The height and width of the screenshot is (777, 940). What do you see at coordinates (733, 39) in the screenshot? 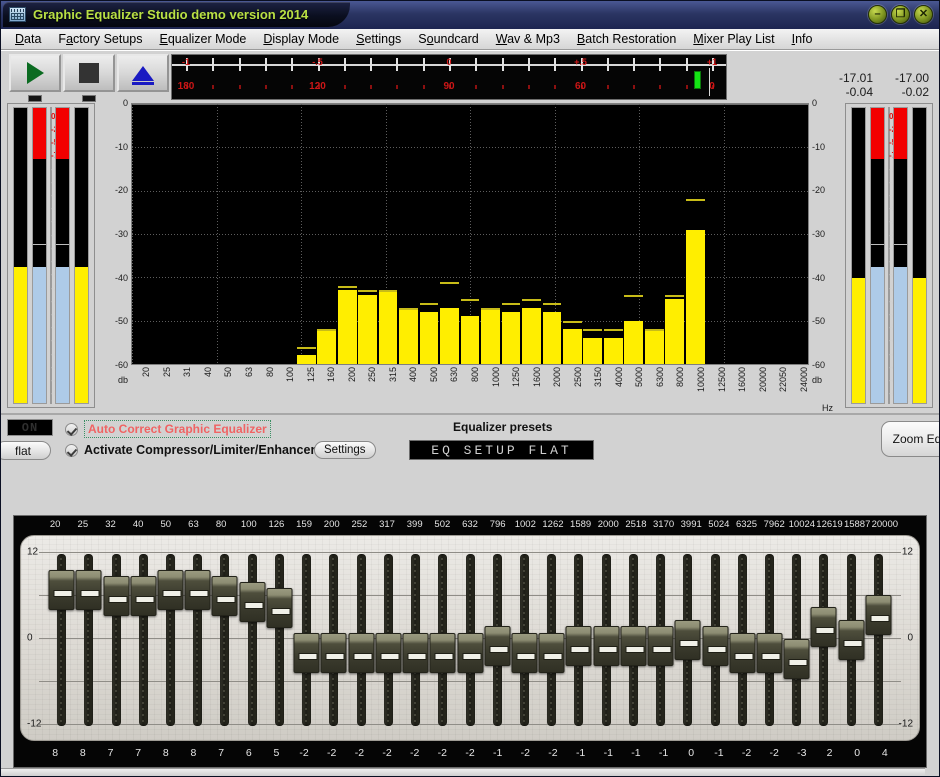
I see `menu-item-mixer-play-list: Mixer Play List` at bounding box center [733, 39].